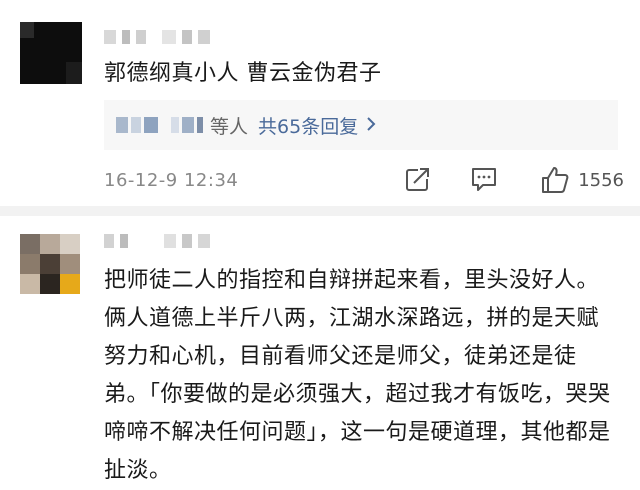 This screenshot has width=640, height=490. Describe the element at coordinates (361, 125) in the screenshot. I see `reply-preview: 等人 共65条回复` at that location.